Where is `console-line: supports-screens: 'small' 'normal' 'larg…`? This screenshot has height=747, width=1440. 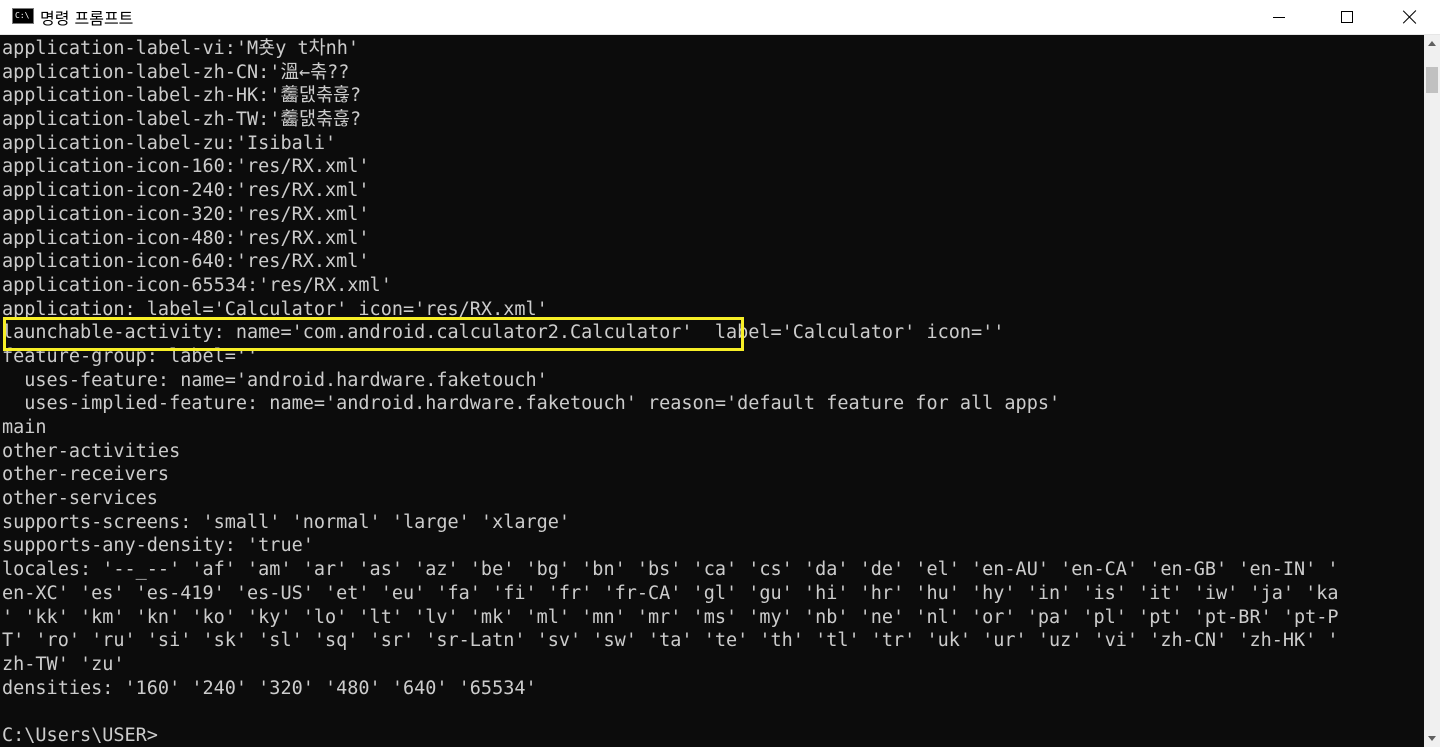 console-line: supports-screens: 'small' 'normal' 'larg… is located at coordinates (286, 522).